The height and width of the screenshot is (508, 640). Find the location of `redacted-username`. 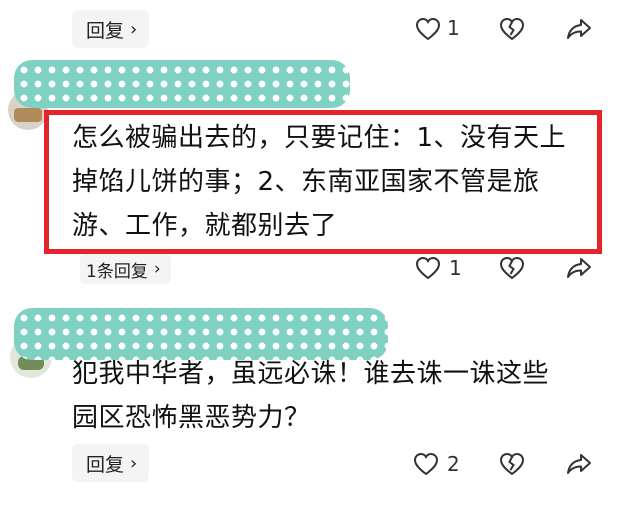

redacted-username is located at coordinates (182, 84).